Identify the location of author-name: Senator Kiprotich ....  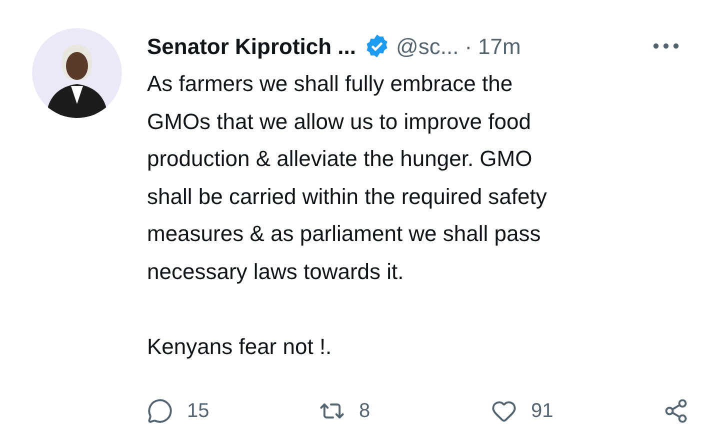
(251, 46).